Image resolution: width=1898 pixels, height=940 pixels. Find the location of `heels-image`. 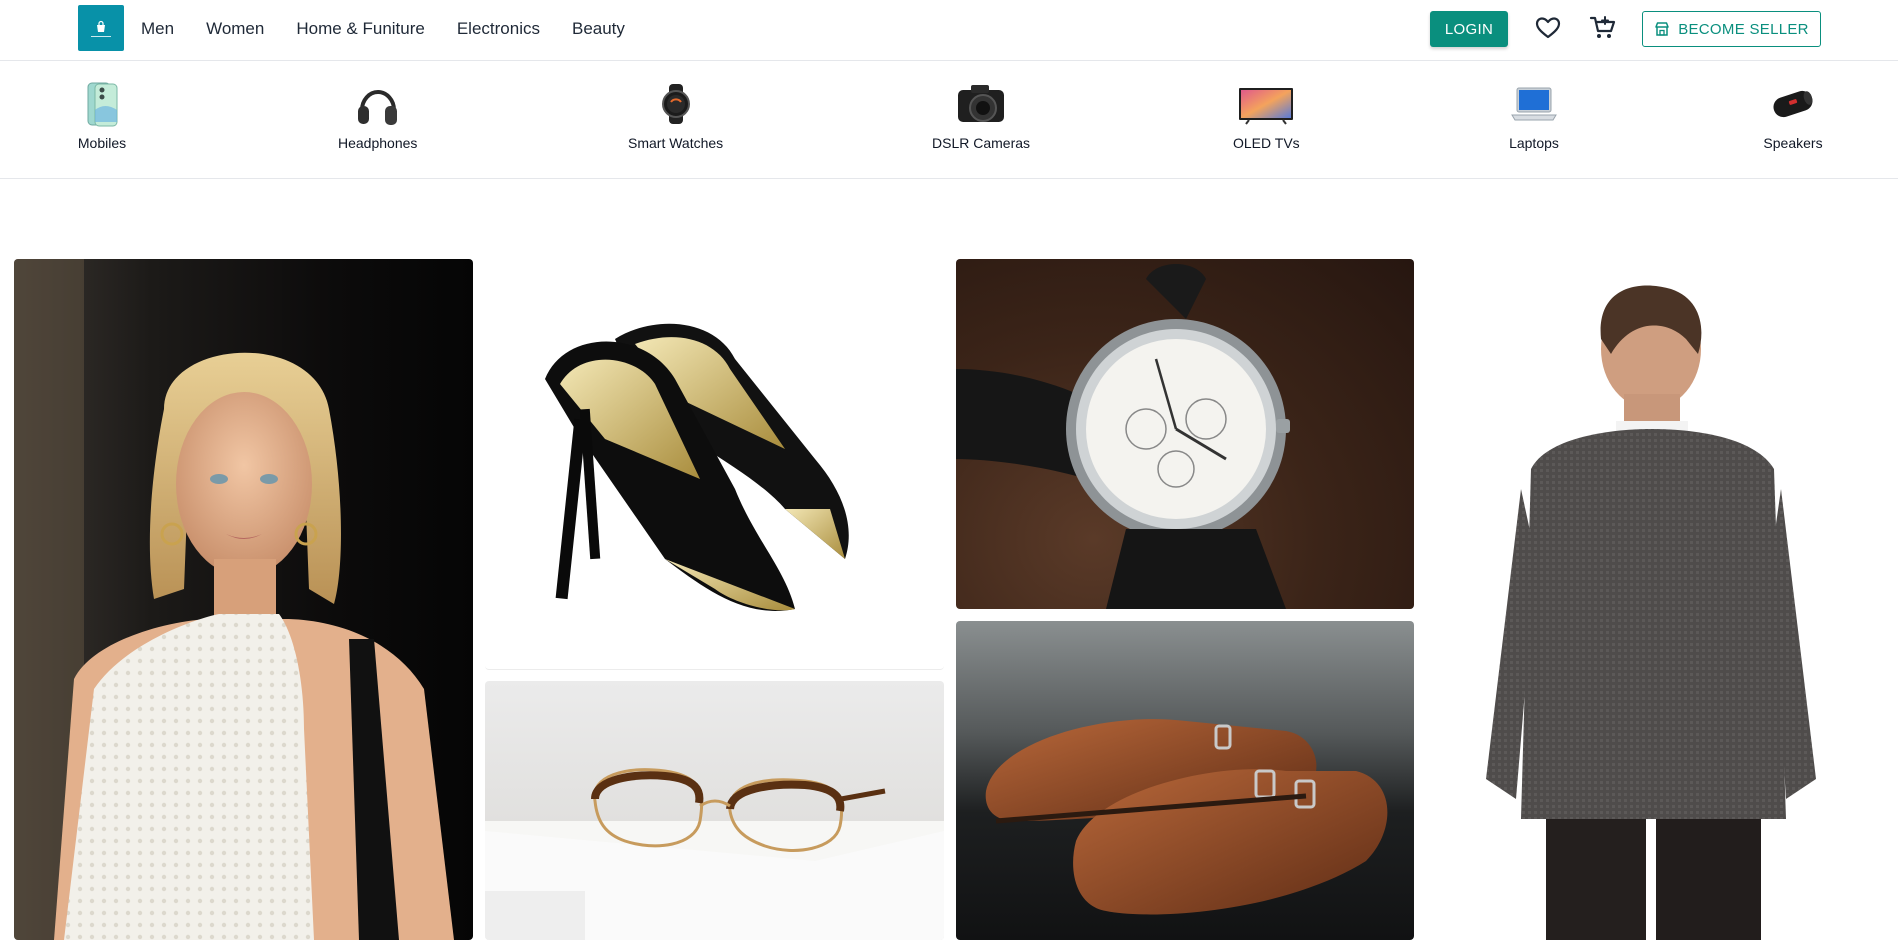

heels-image is located at coordinates (697, 467).